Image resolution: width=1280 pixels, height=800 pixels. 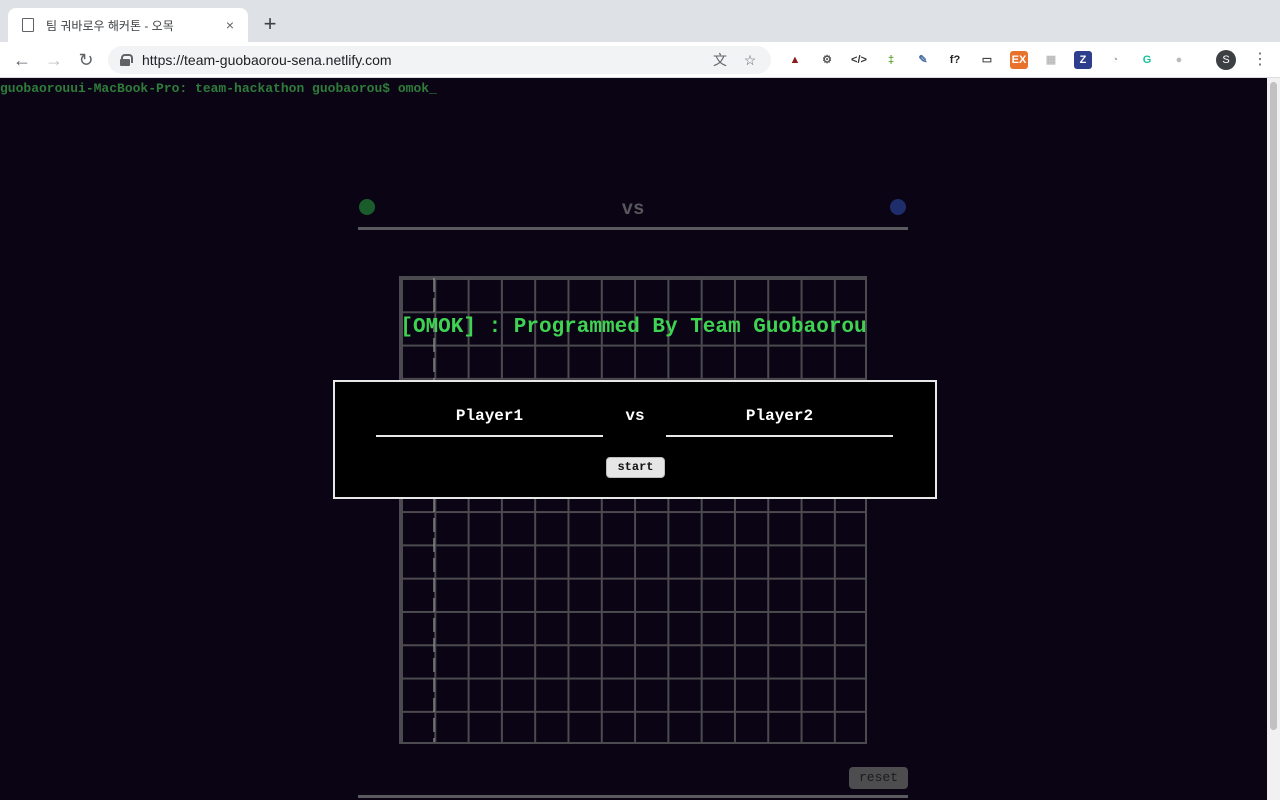 What do you see at coordinates (1179, 60) in the screenshot?
I see `discord-extension-icon: ●` at bounding box center [1179, 60].